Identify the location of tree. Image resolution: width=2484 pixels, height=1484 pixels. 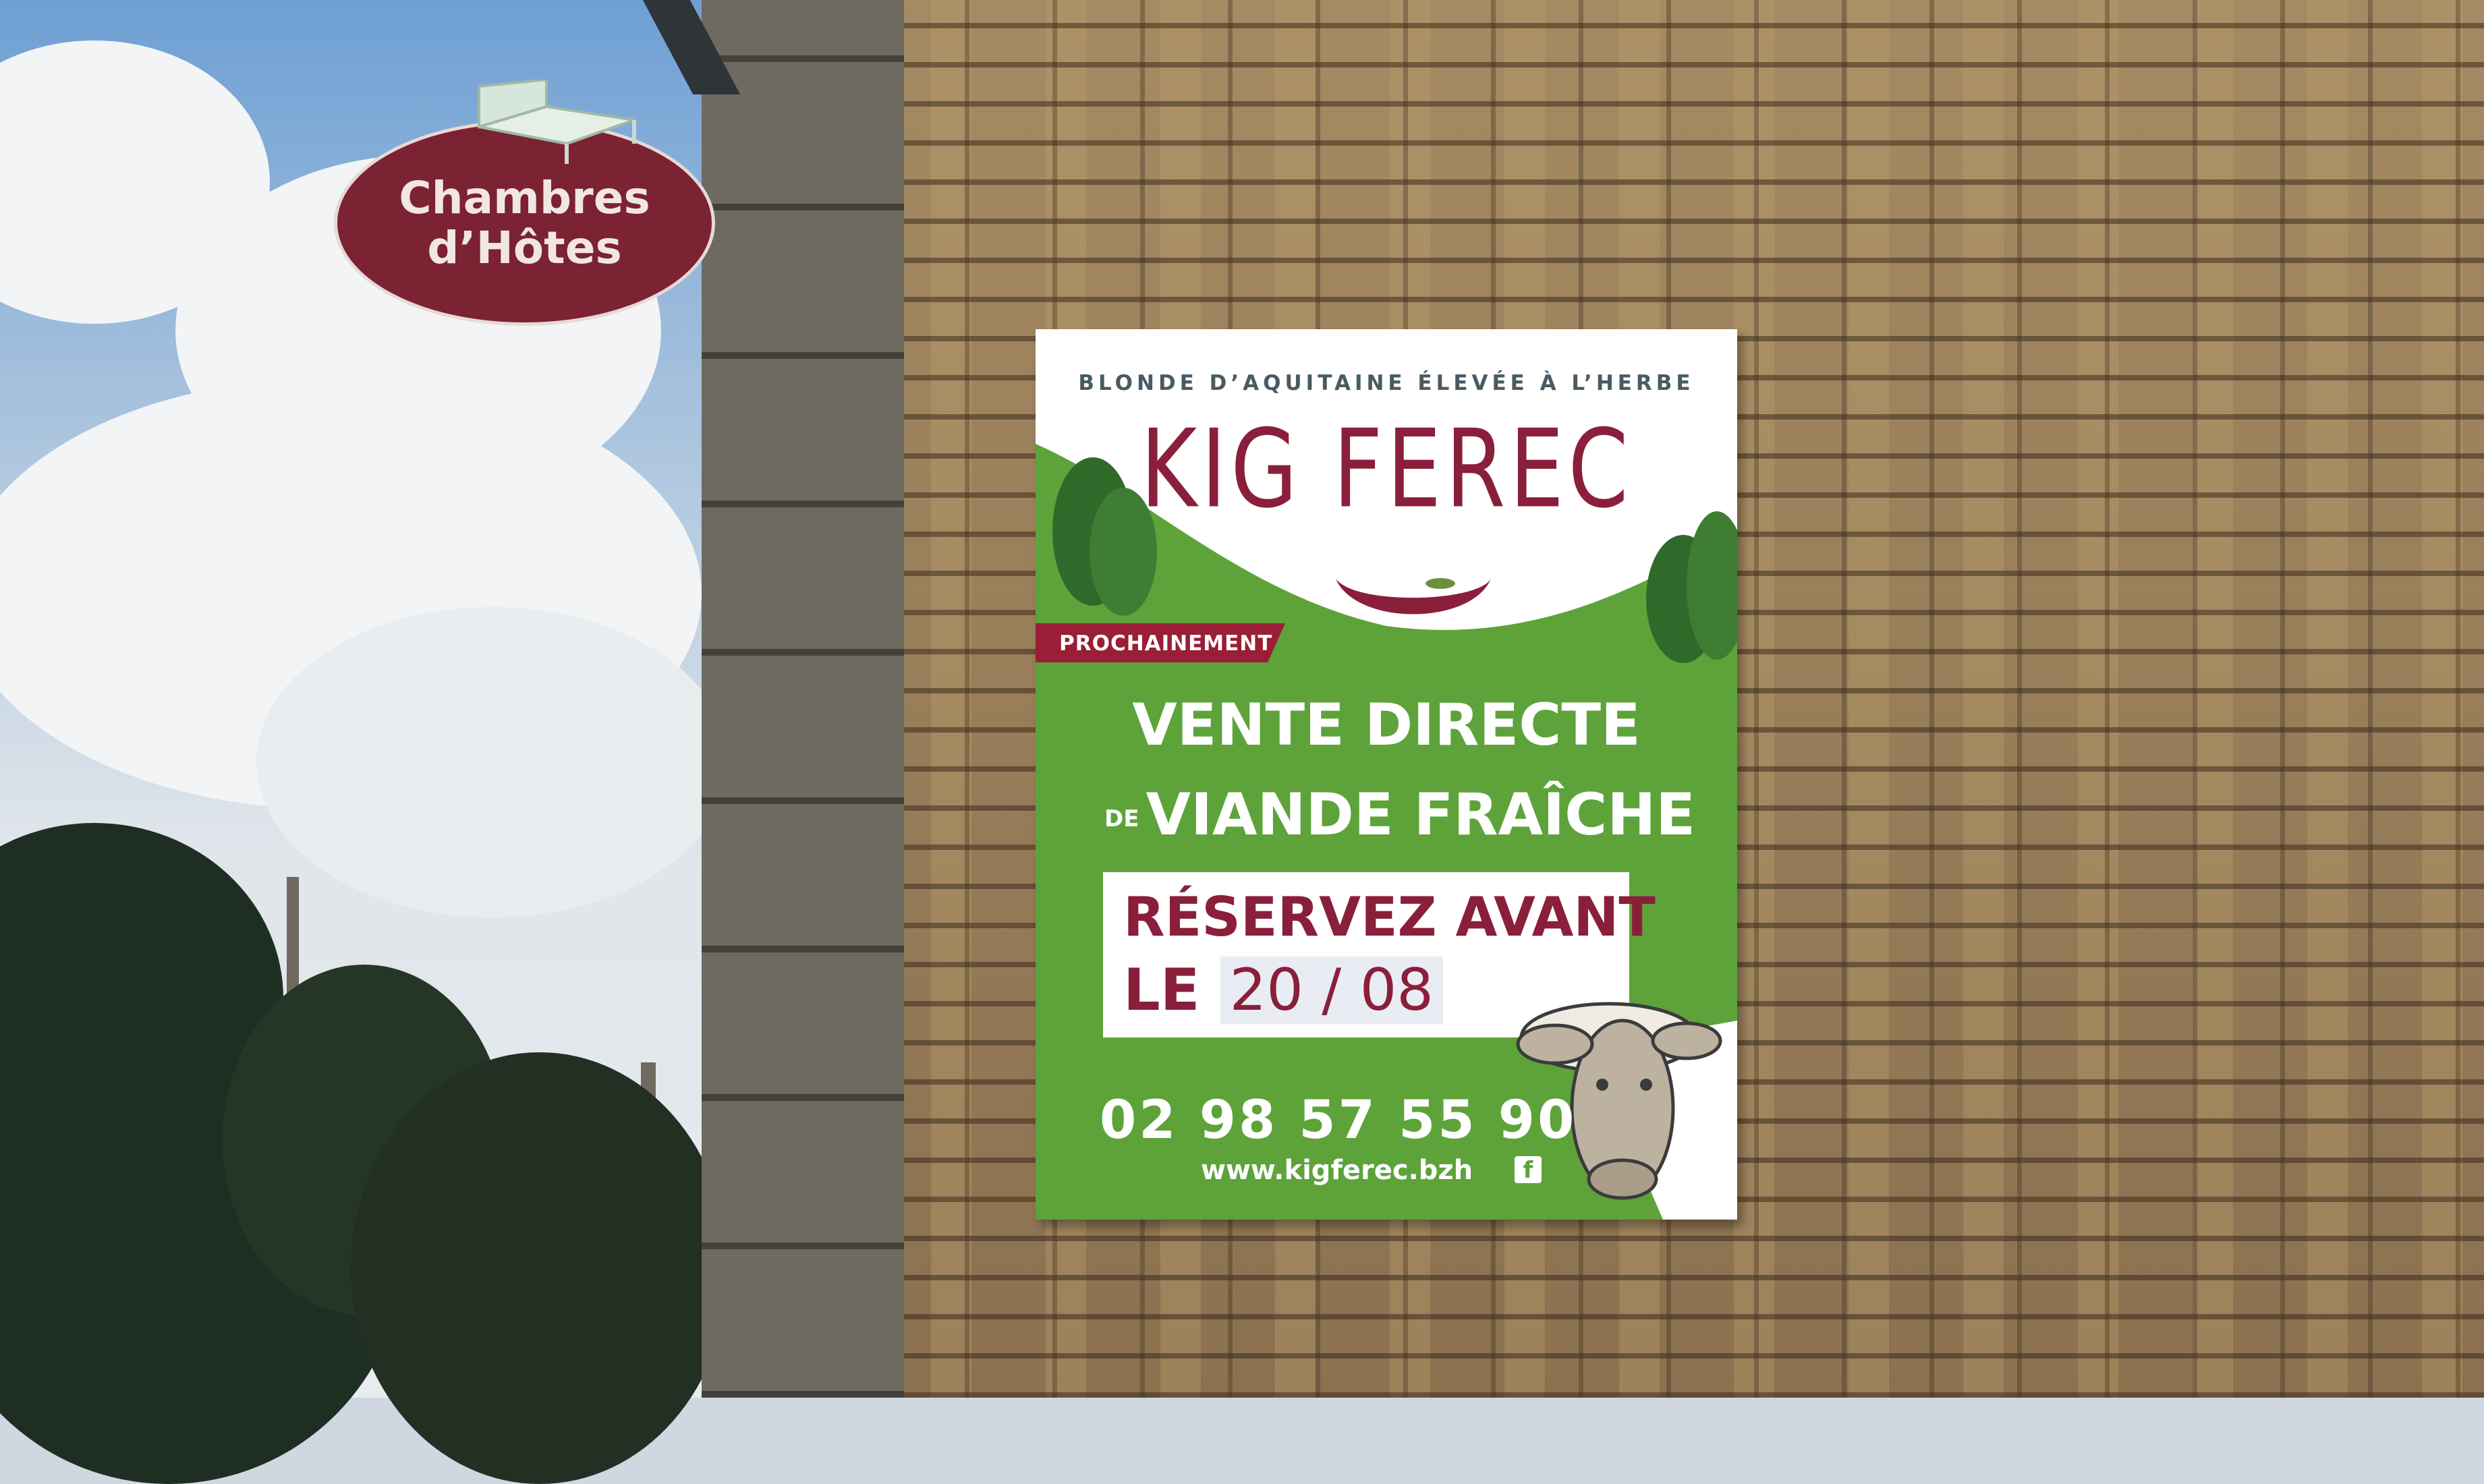
(540, 1268).